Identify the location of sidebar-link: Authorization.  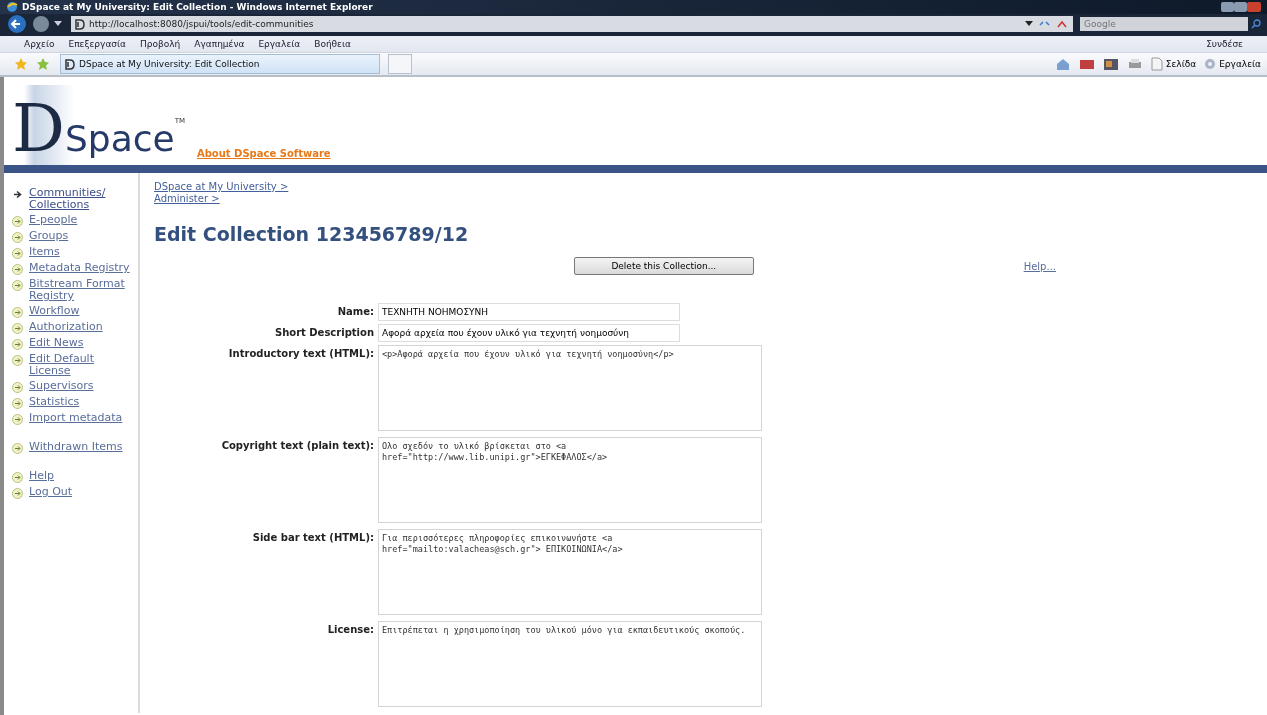
(66, 327).